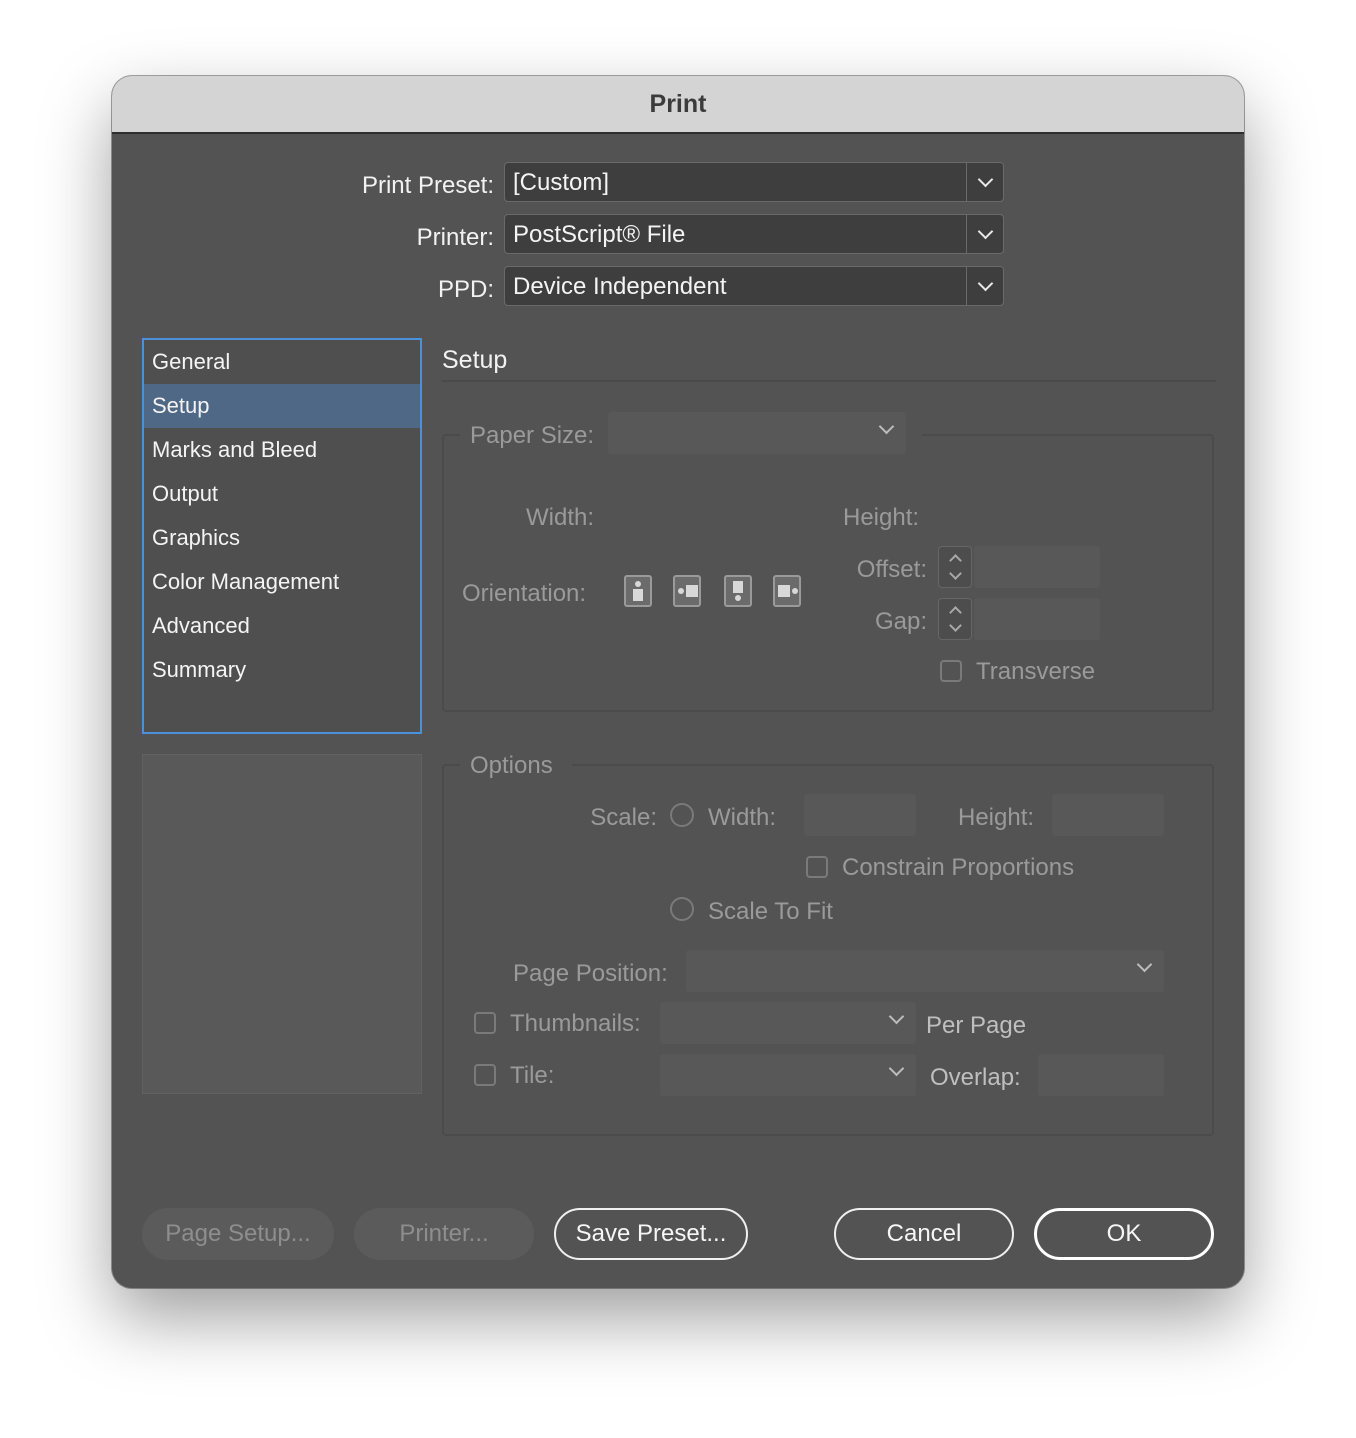 Image resolution: width=1356 pixels, height=1438 pixels. I want to click on sidebar-item-setup: Setup, so click(282, 406).